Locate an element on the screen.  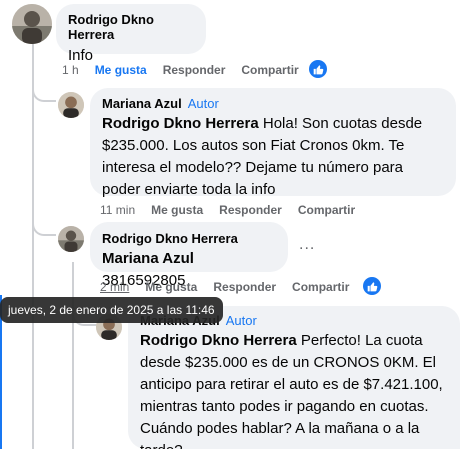
mention-link: Mariana Azul is located at coordinates (148, 258).